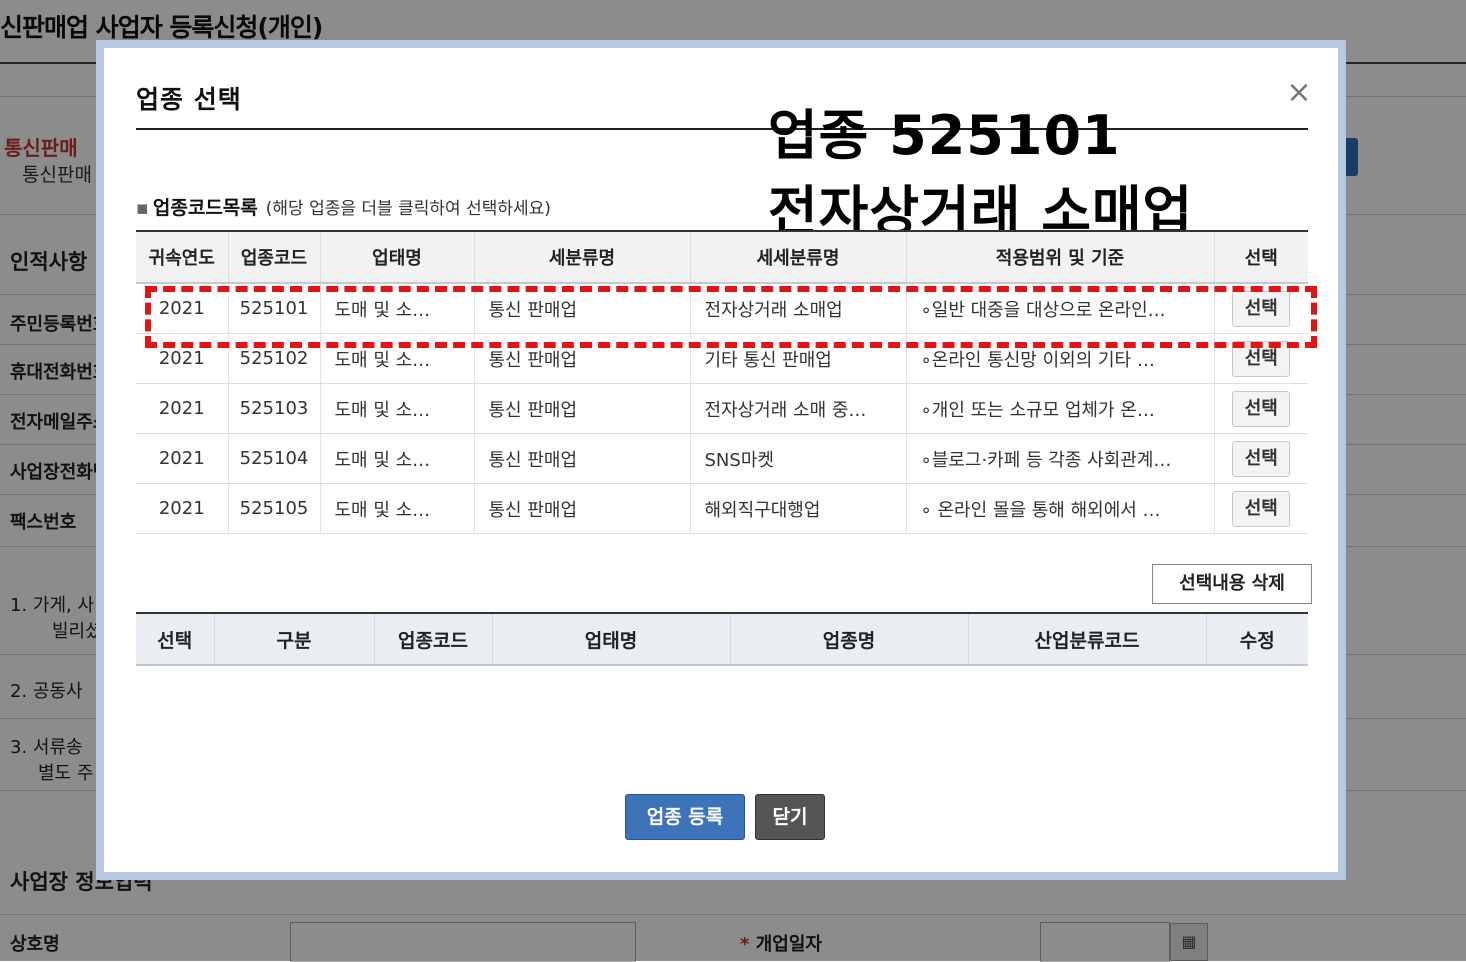 This screenshot has width=1466, height=962. I want to click on col-detail-class: 세세분류명, so click(797, 257).